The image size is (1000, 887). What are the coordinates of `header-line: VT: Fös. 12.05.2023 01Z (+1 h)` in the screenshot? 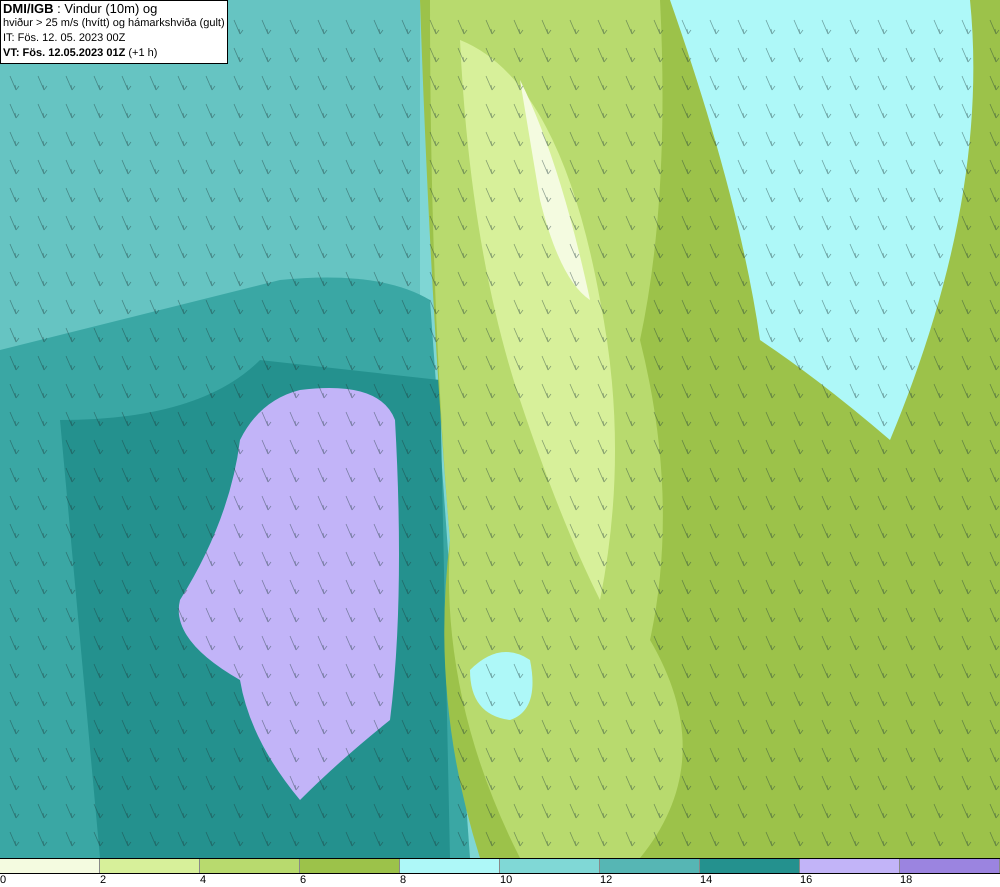 It's located at (80, 53).